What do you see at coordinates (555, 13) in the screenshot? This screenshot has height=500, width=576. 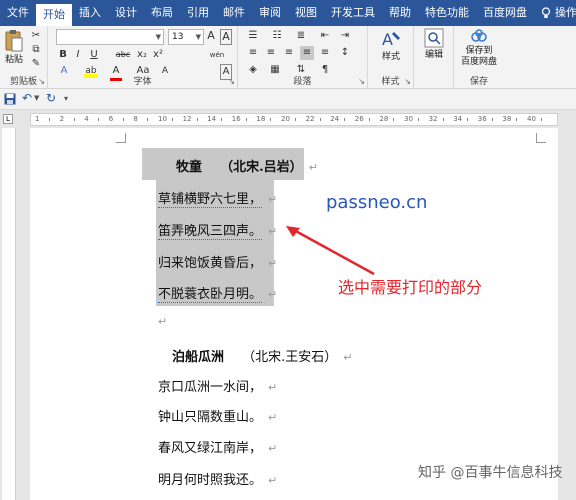 I see `help-search-box: 操作说明搜索` at bounding box center [555, 13].